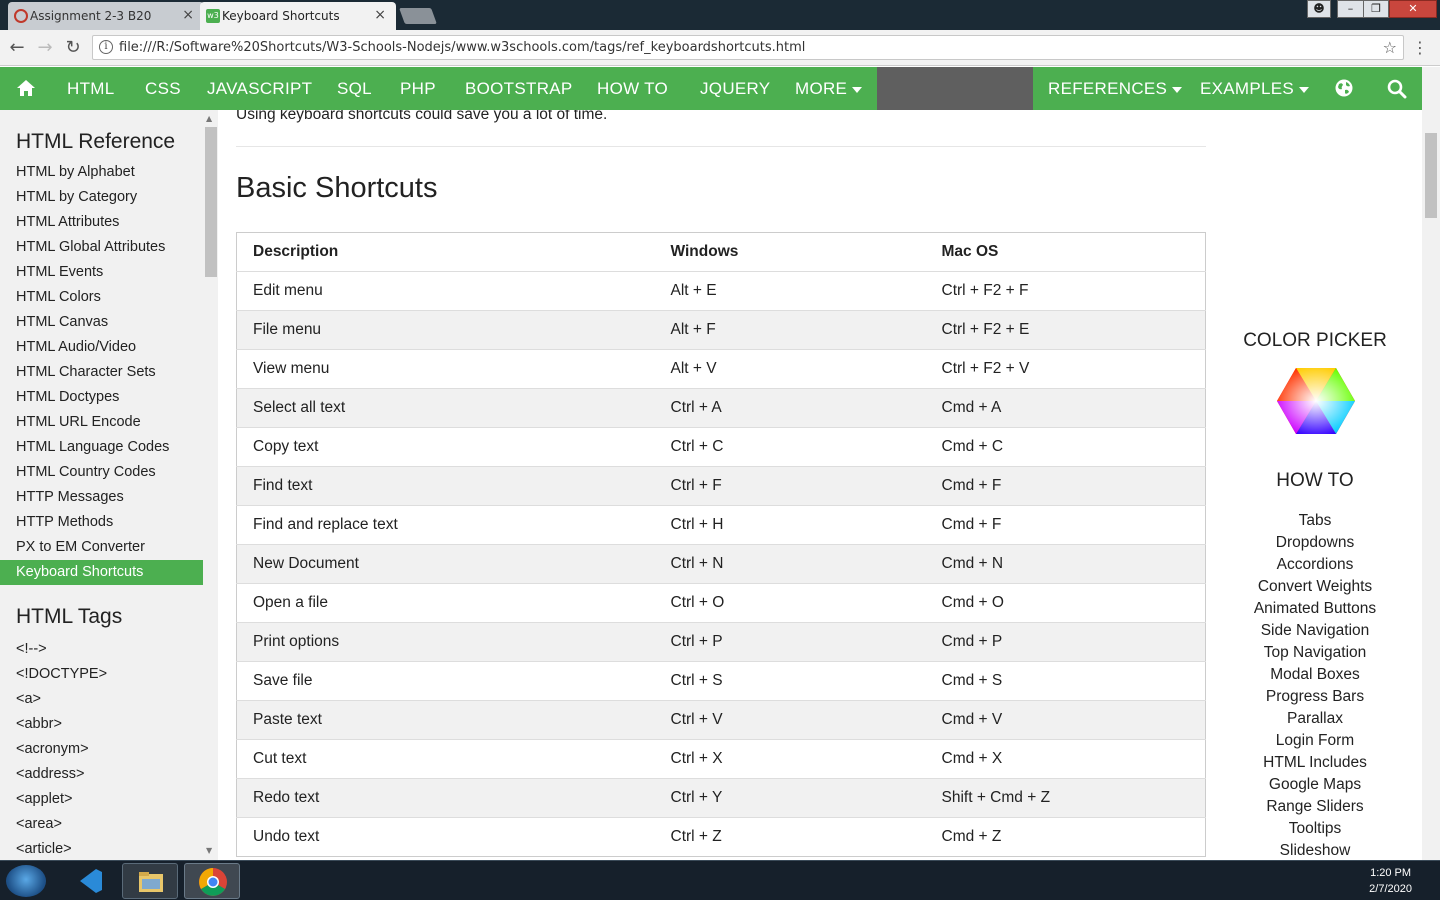 The image size is (1440, 904). Describe the element at coordinates (109, 824) in the screenshot. I see `sidebar-tag-link: <area>` at that location.